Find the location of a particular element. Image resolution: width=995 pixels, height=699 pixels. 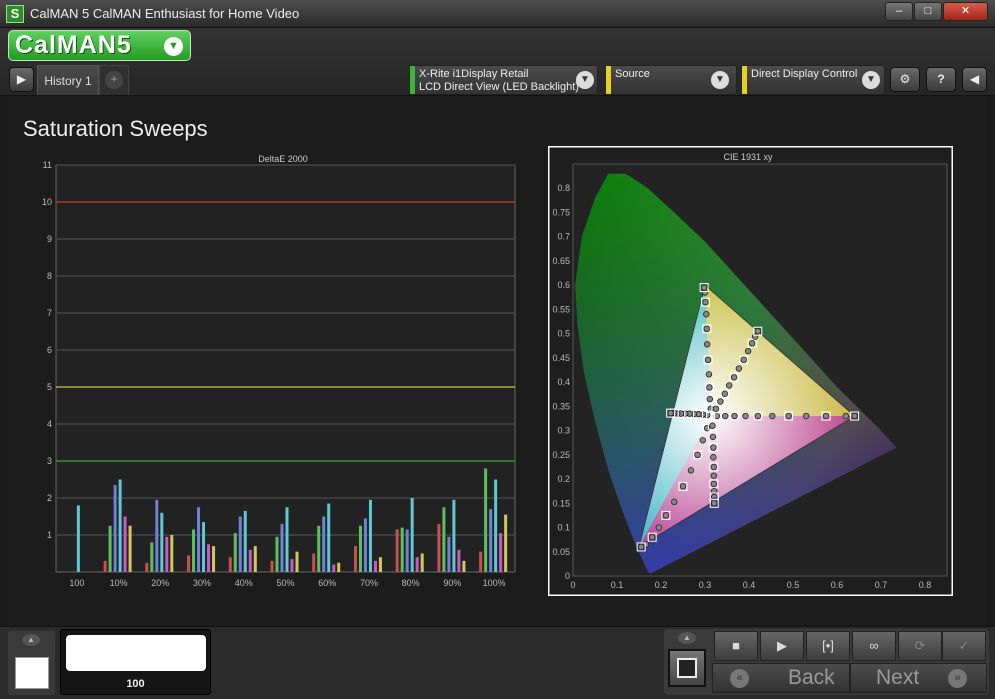

y-tick-label: 0.65 is located at coordinates (561, 261).